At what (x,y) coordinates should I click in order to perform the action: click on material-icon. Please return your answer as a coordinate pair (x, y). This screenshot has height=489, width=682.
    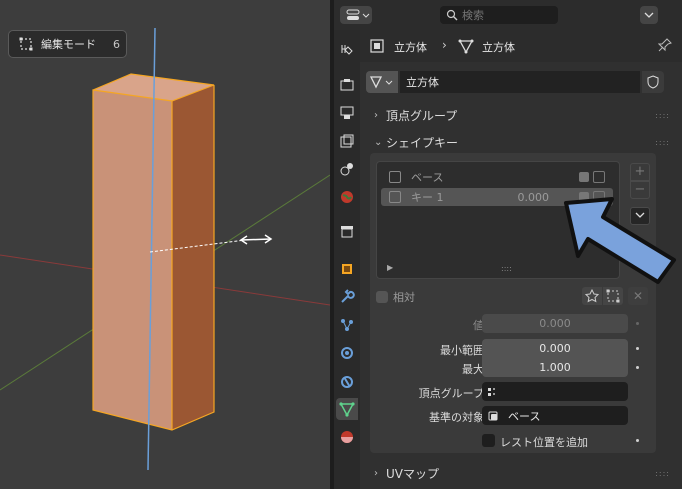
    Looking at the image, I should click on (347, 437).